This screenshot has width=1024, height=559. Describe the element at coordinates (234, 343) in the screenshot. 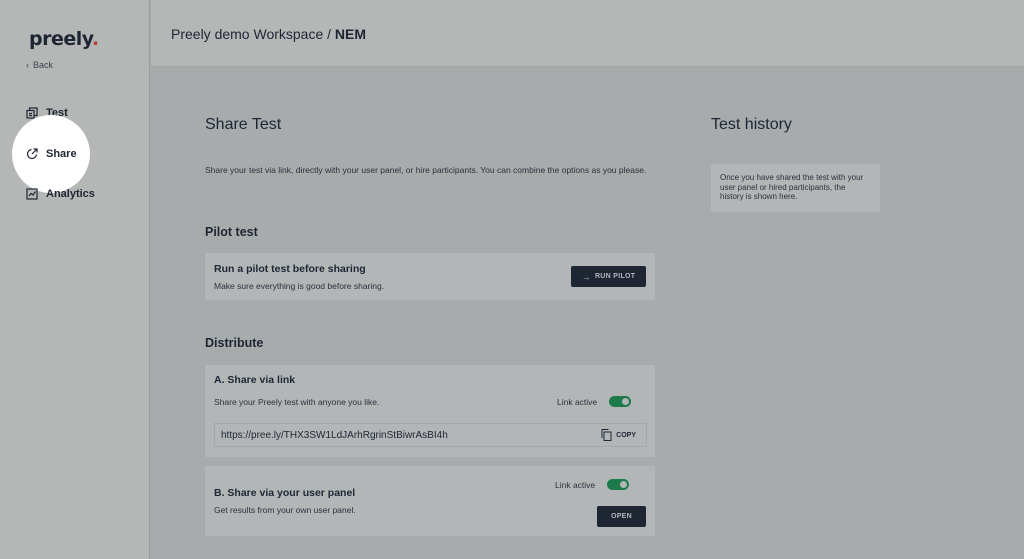

I see `distribute-section-title: Distribute` at that location.